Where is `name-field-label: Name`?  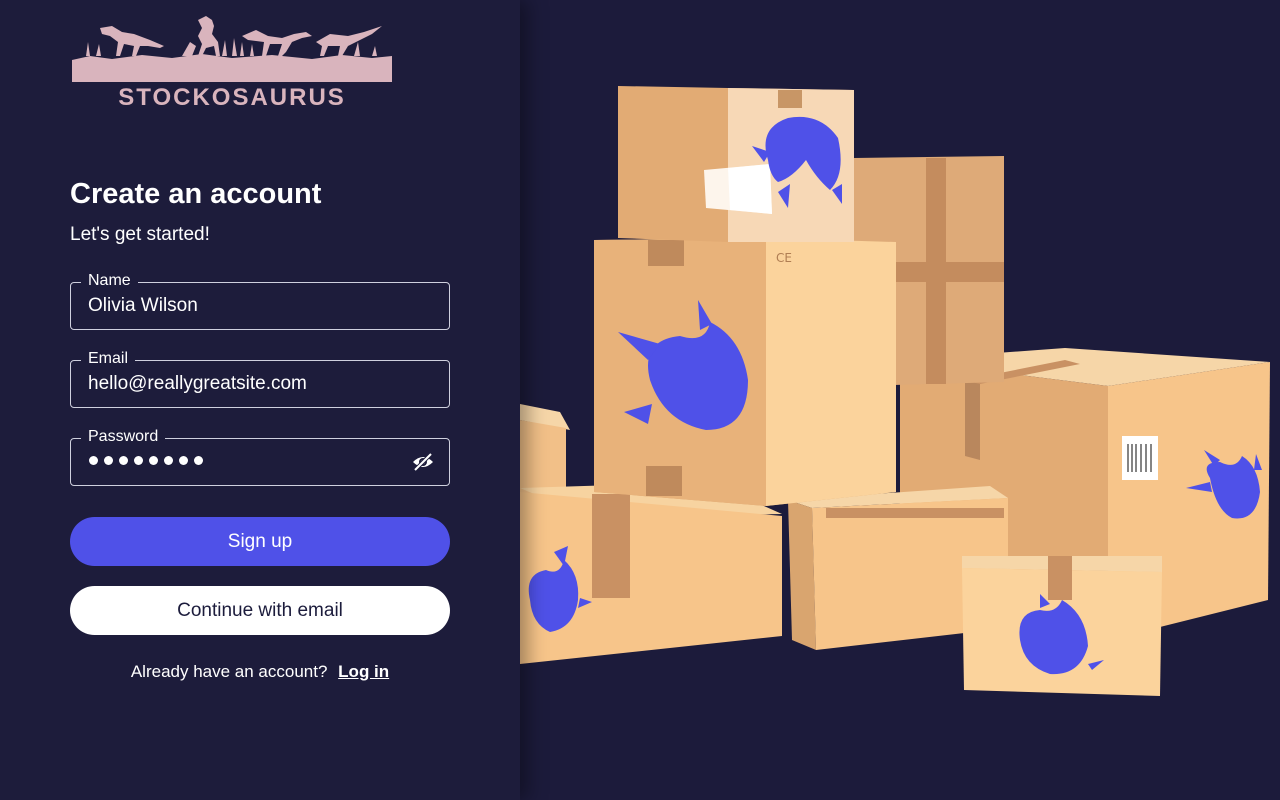 name-field-label: Name is located at coordinates (109, 281).